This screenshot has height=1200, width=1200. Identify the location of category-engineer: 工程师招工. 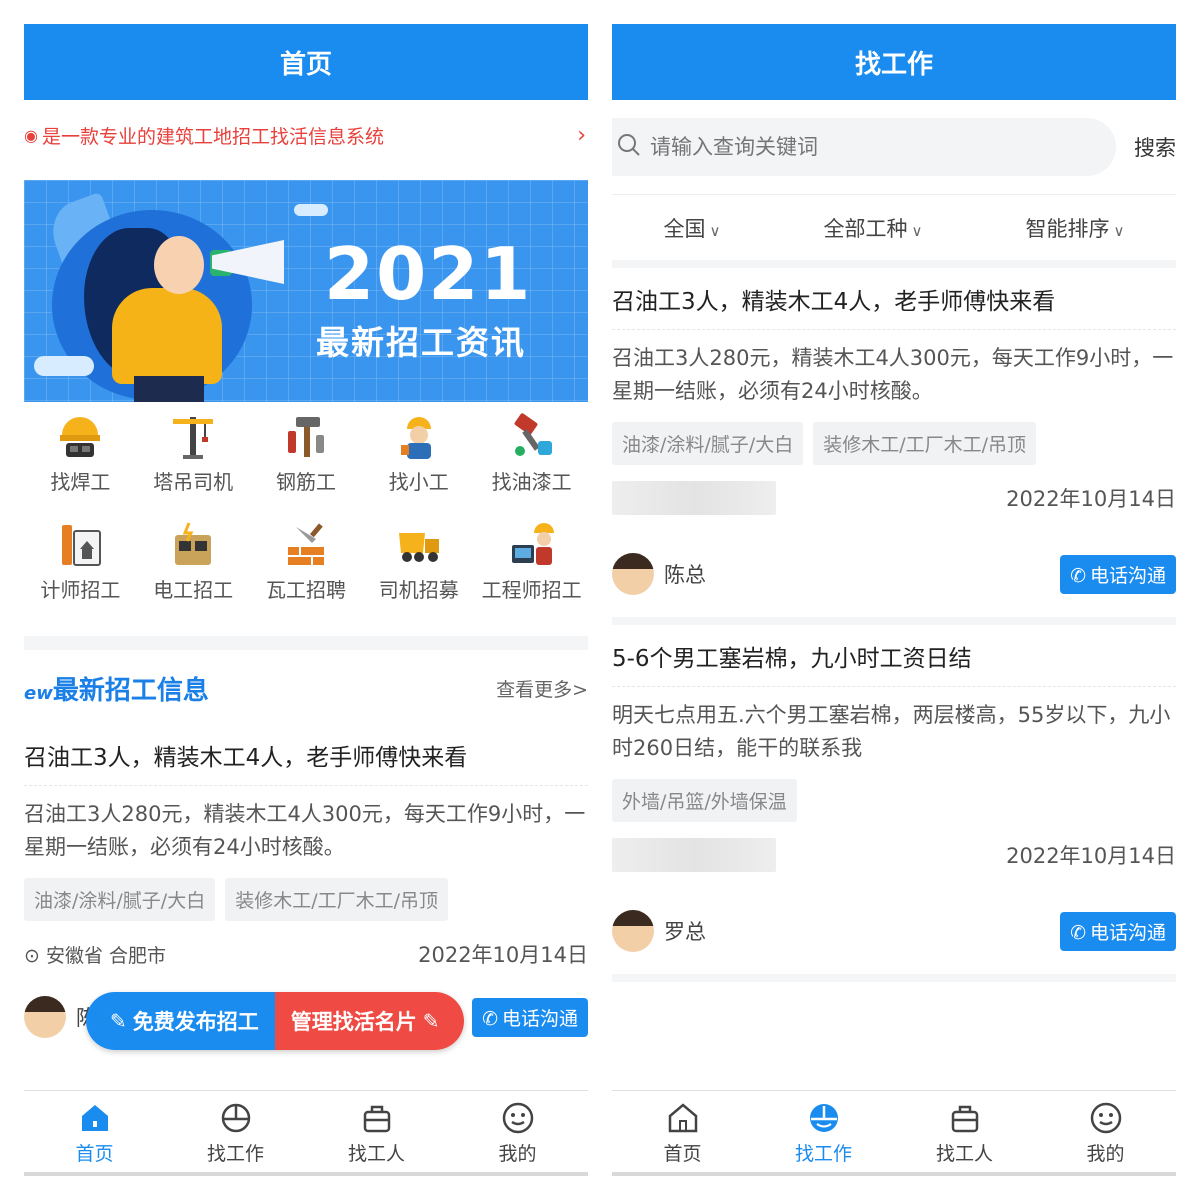
(531, 568).